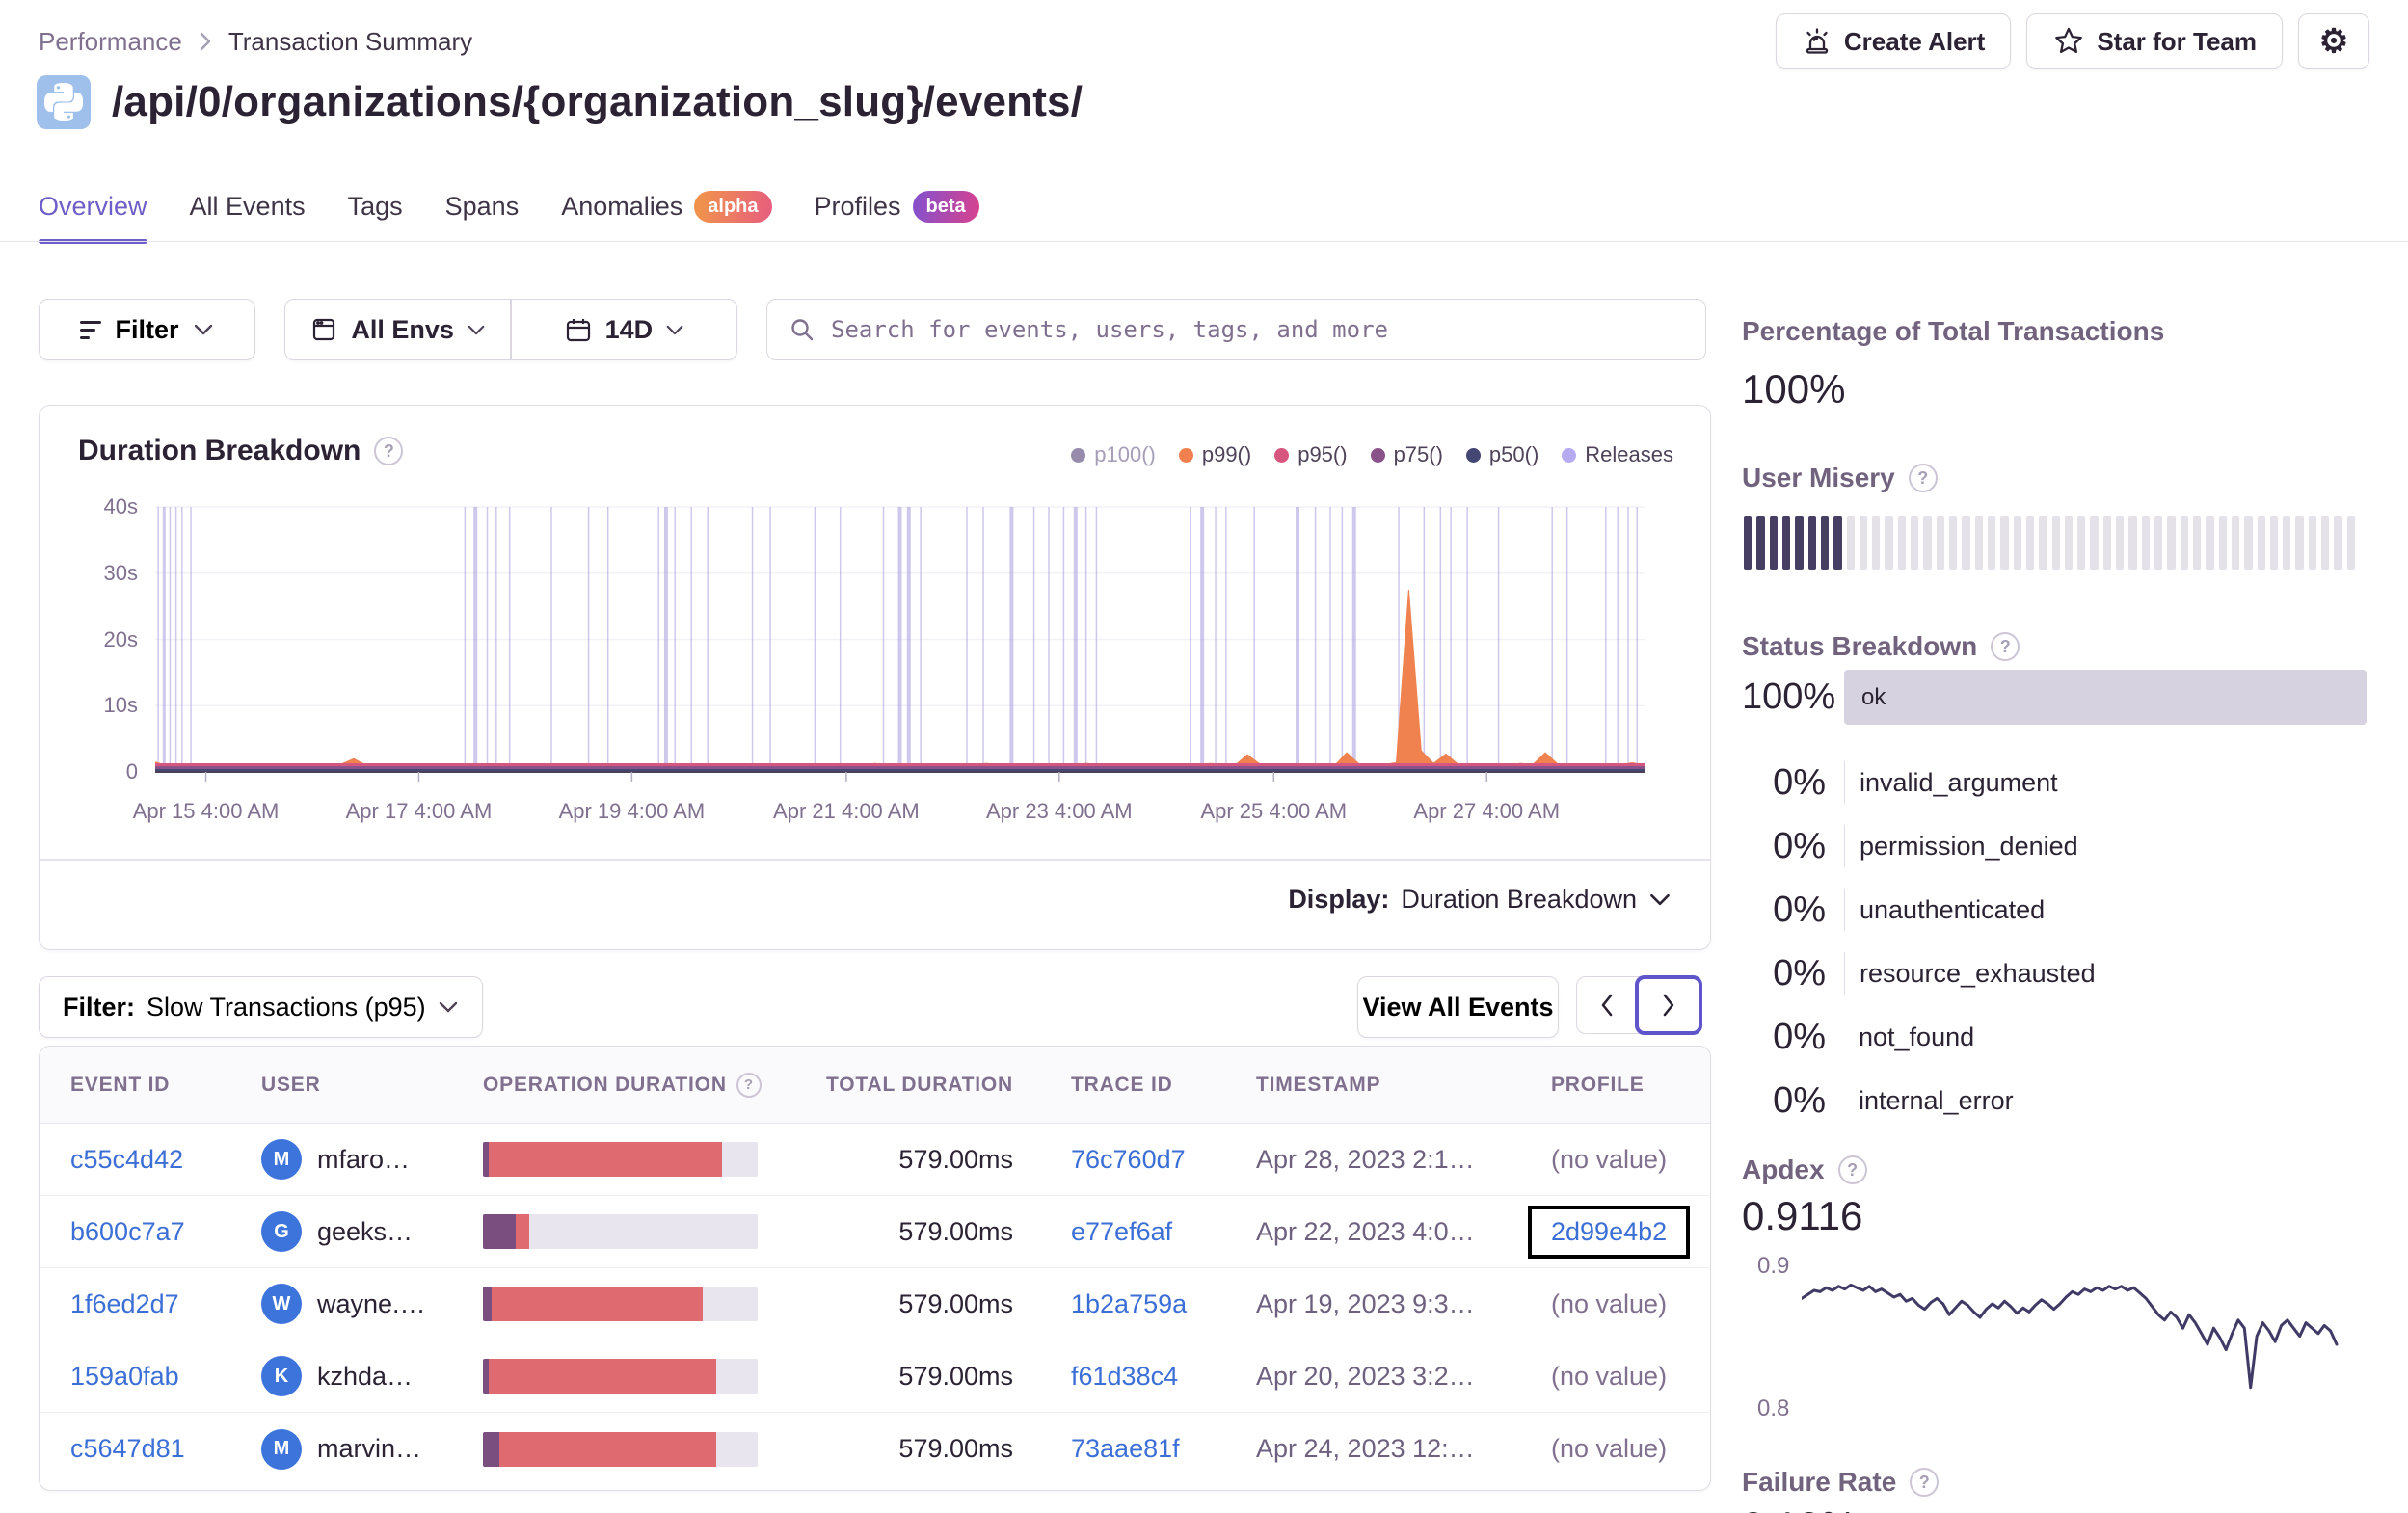  I want to click on event-id-link: 1f6ed2d7, so click(124, 1303).